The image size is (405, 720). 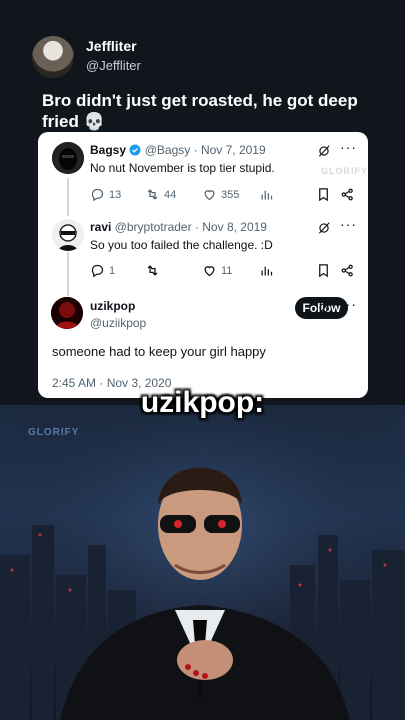 I want to click on poster-name: Jeffliter, so click(x=111, y=46).